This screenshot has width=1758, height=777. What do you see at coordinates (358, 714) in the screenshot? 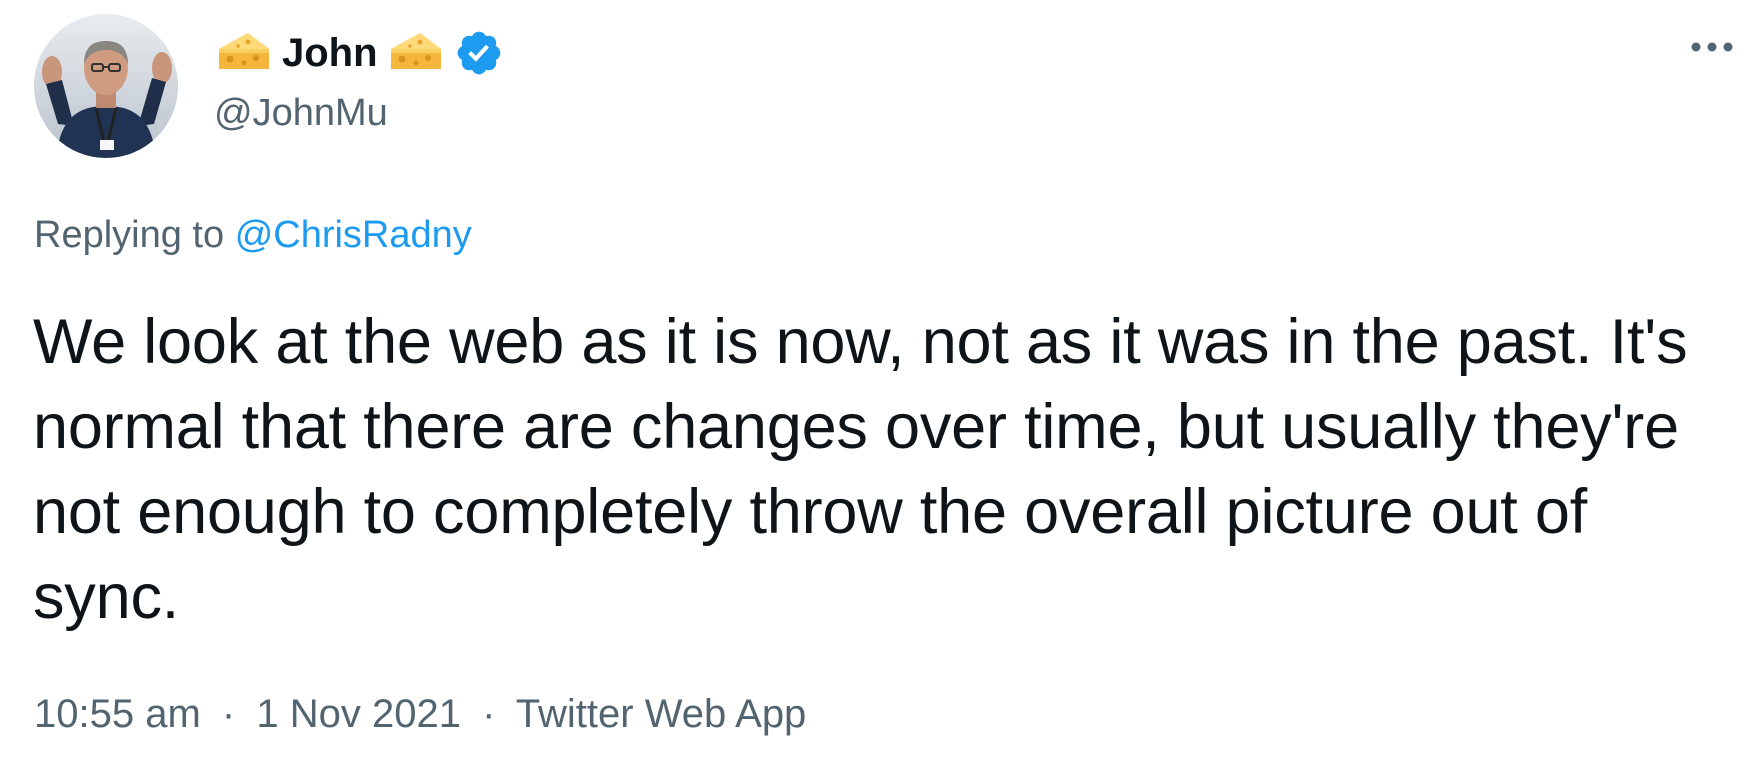
I see `tweet-date-link: 1 Nov 2021` at bounding box center [358, 714].